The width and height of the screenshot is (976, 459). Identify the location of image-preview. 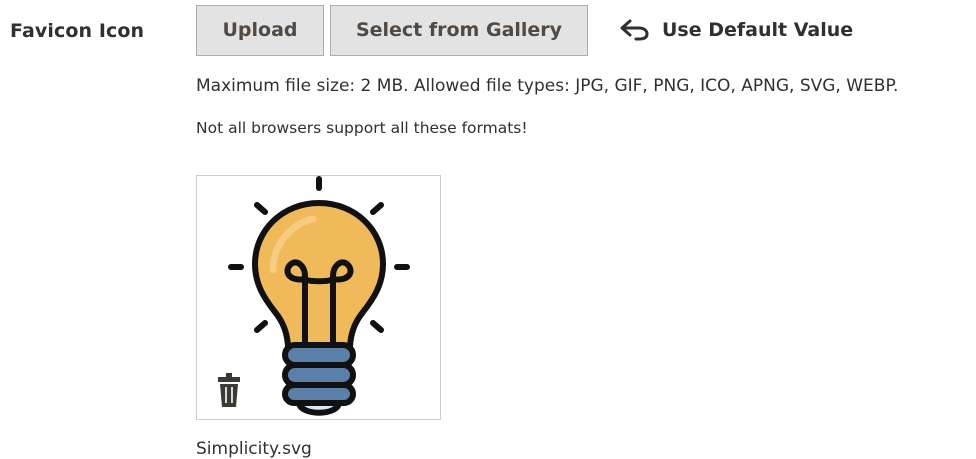
(318, 297).